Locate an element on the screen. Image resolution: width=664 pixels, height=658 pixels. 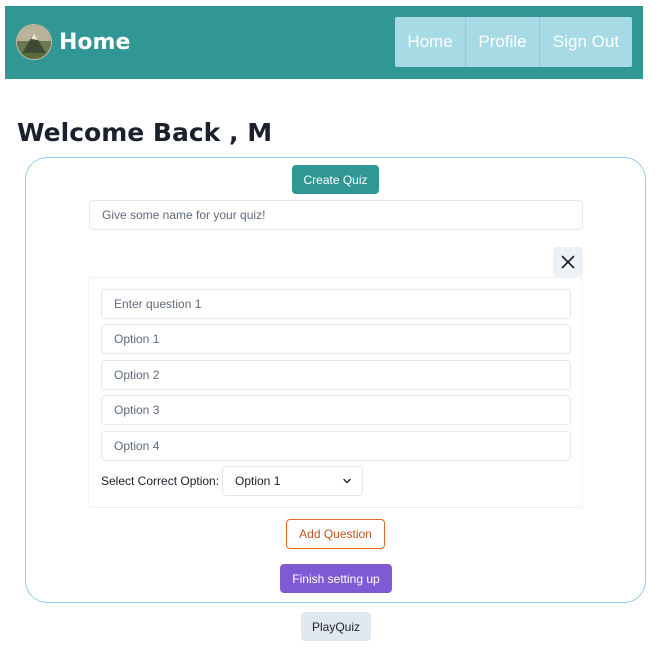
option-1-input is located at coordinates (336, 339).